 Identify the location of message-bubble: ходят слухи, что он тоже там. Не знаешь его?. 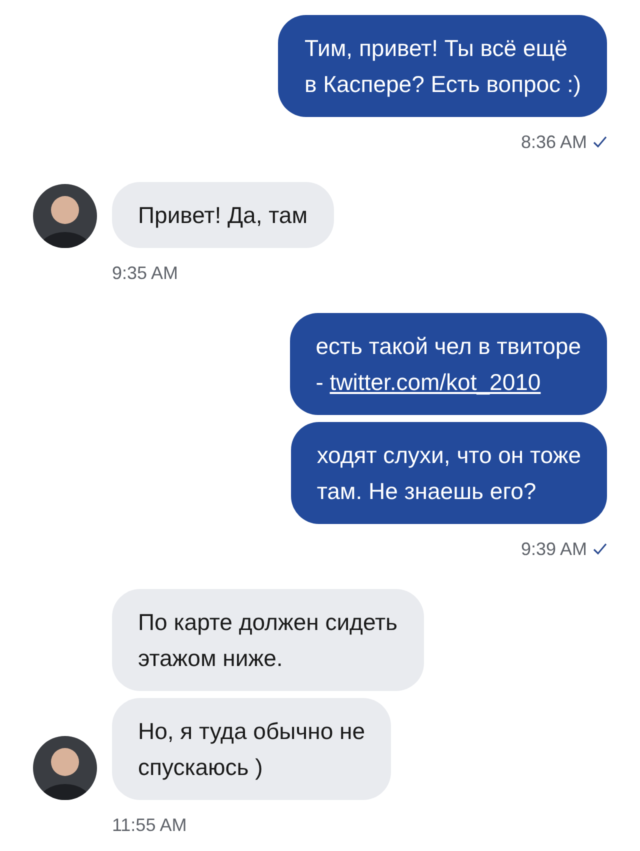
(448, 473).